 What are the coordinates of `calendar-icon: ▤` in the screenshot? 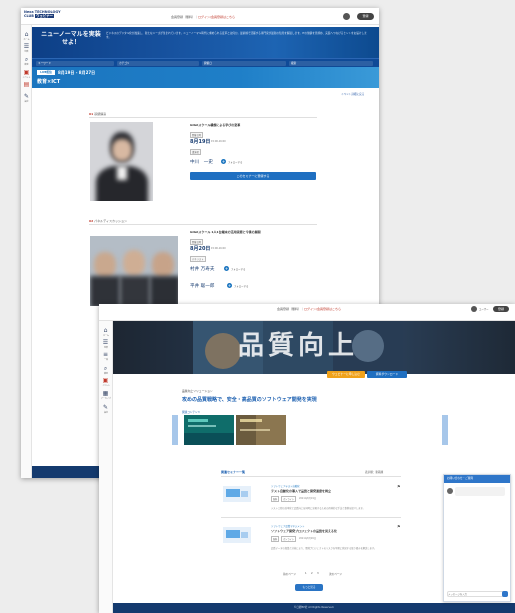 It's located at (26, 84).